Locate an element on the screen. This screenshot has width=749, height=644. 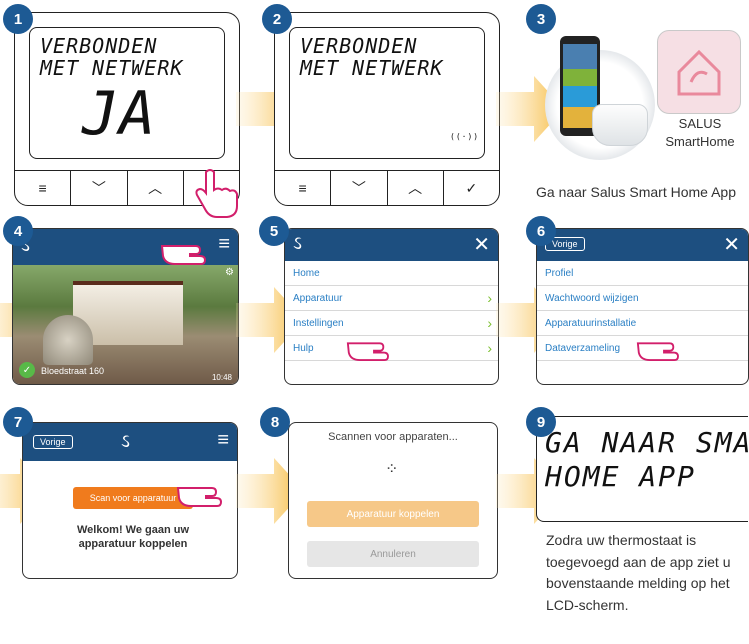
cancel-button: Annuleren is located at coordinates (393, 554).